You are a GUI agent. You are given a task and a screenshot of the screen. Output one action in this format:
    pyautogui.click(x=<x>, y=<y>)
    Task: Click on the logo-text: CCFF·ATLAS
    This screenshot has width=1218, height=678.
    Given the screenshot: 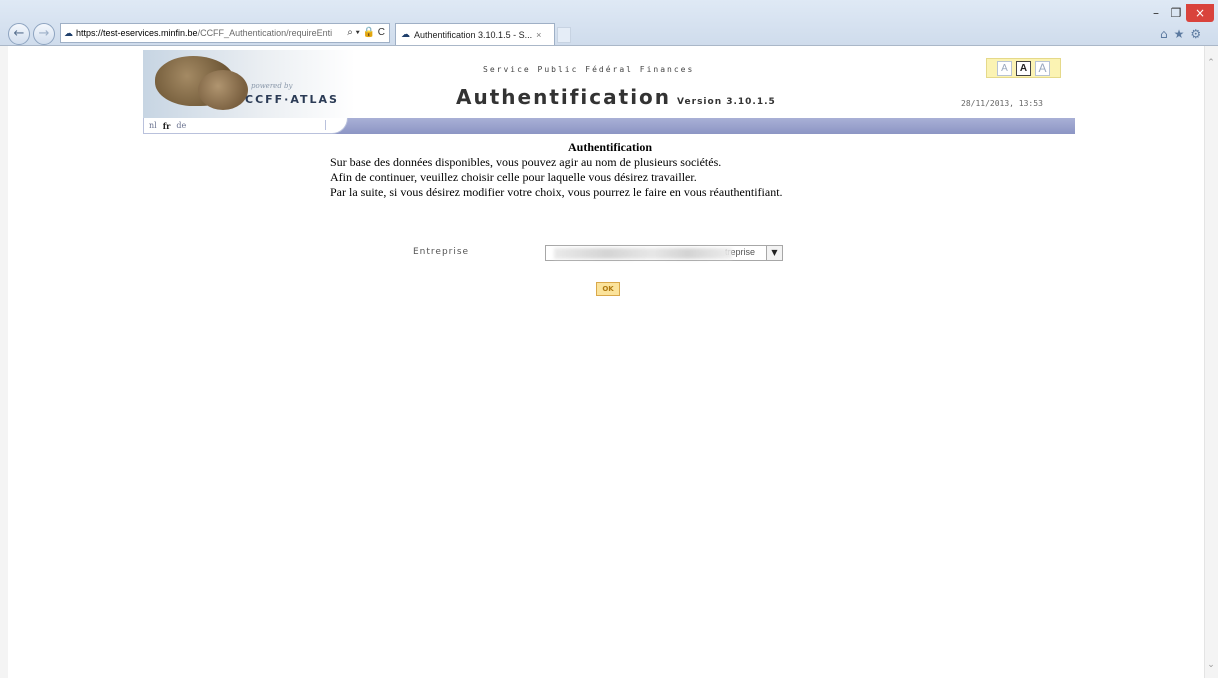 What is the action you would take?
    pyautogui.click(x=292, y=99)
    